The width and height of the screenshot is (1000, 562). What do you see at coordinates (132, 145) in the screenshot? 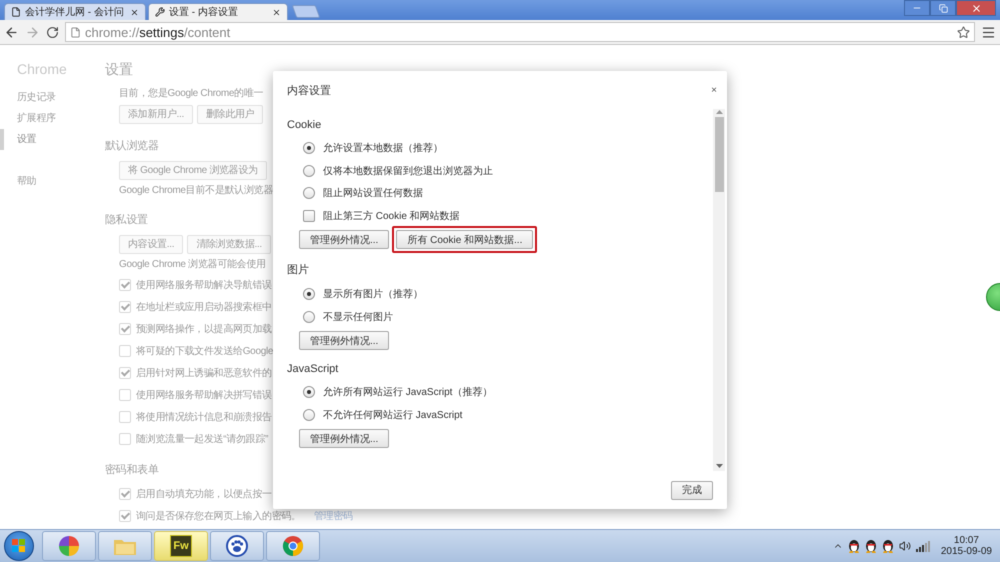
I see `section-heading: 默认浏览器` at bounding box center [132, 145].